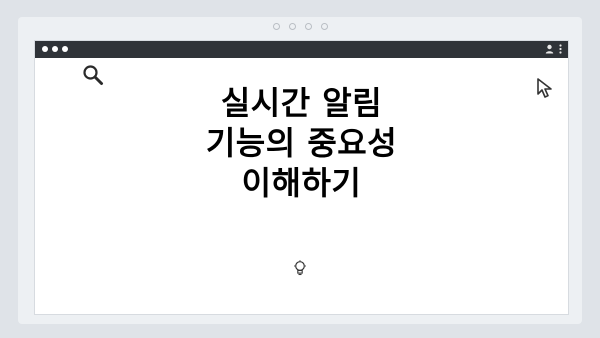 Image resolution: width=600 pixels, height=338 pixels. I want to click on title-line: 실시간 알림, so click(301, 103).